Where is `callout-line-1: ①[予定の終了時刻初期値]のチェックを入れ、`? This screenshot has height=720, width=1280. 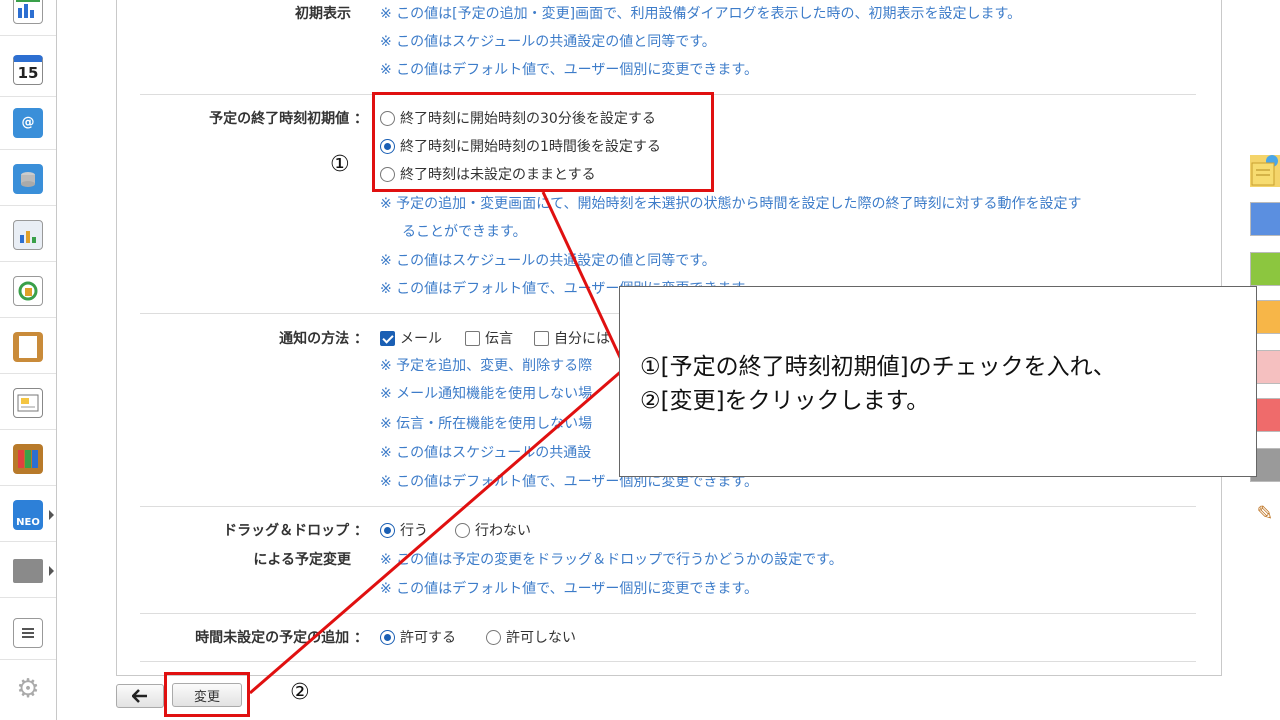
callout-line-1: ①[予定の終了時刻初期値]のチェックを入れ、 is located at coordinates (878, 367).